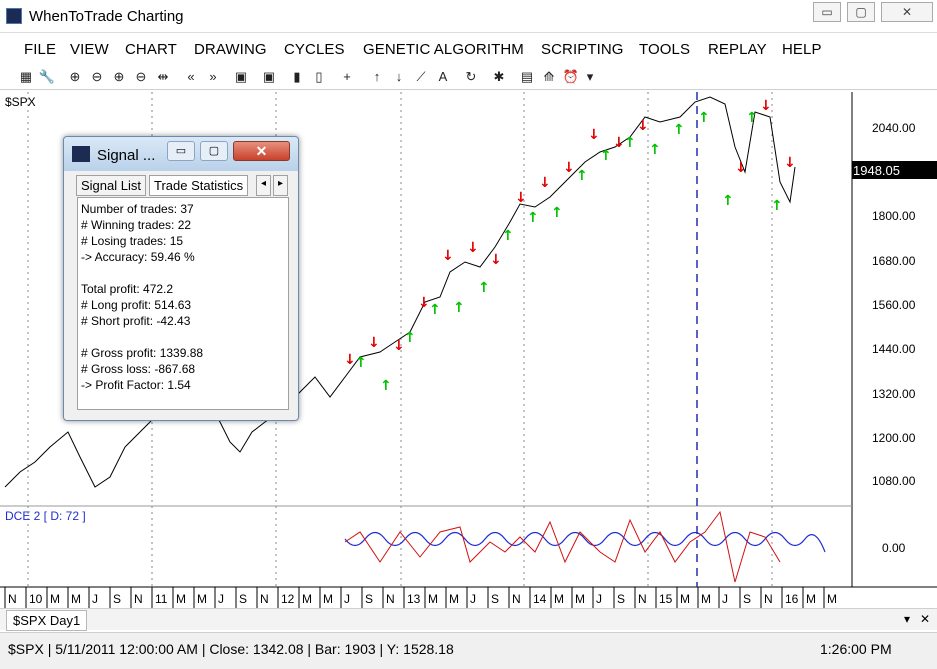 This screenshot has width=937, height=669. I want to click on dialog-app-icon, so click(81, 154).